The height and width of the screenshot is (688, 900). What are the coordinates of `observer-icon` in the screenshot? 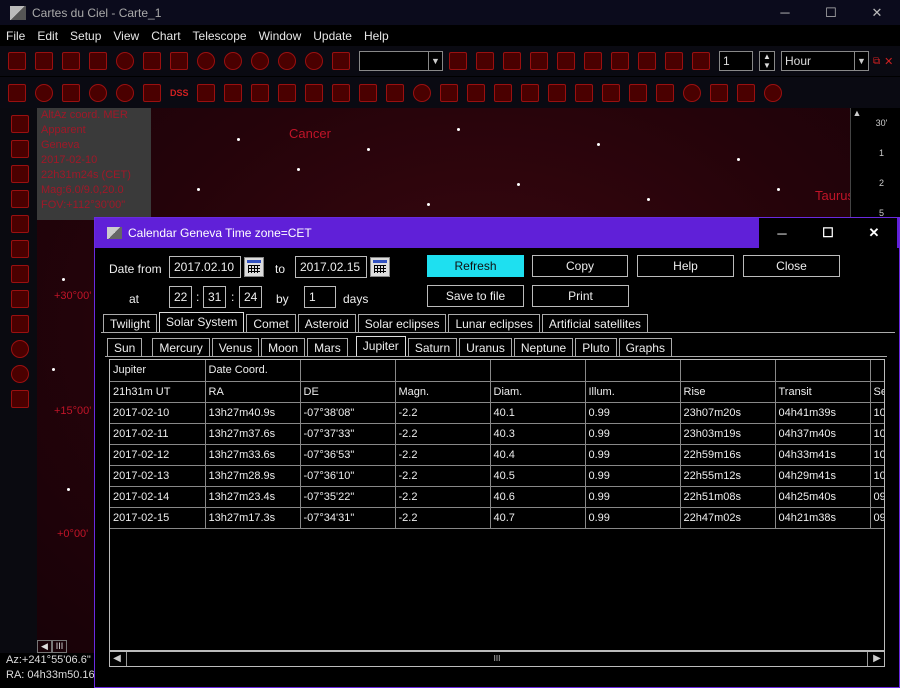 It's located at (485, 61).